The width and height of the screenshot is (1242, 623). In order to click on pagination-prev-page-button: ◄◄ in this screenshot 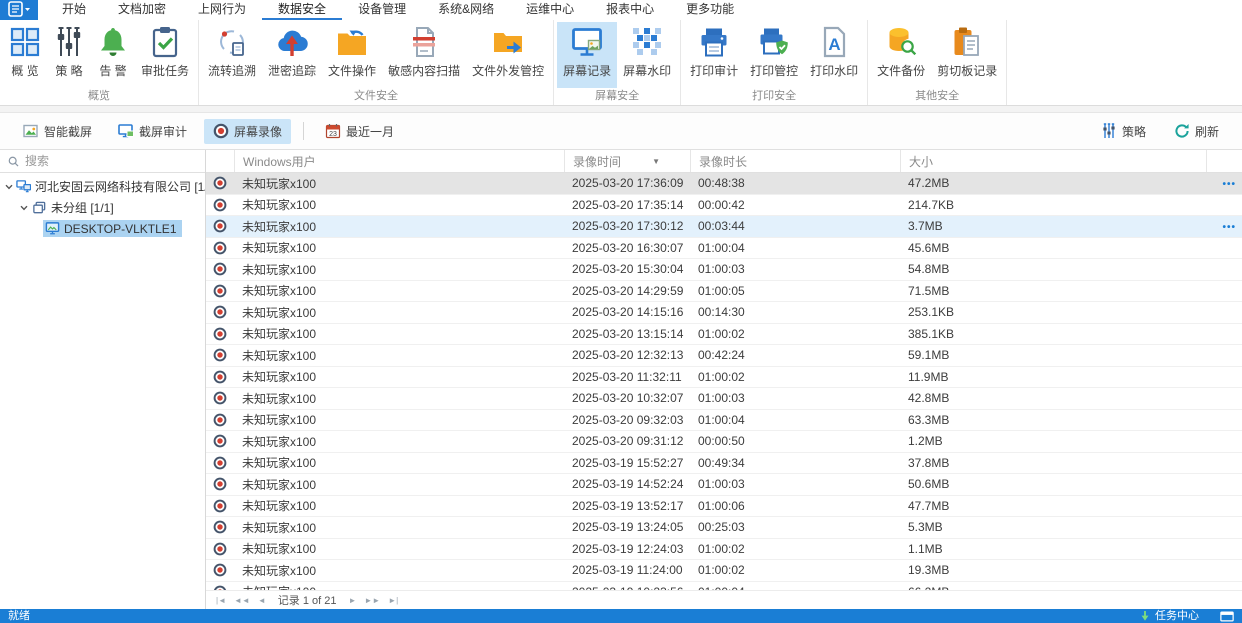, I will do `click(242, 600)`.